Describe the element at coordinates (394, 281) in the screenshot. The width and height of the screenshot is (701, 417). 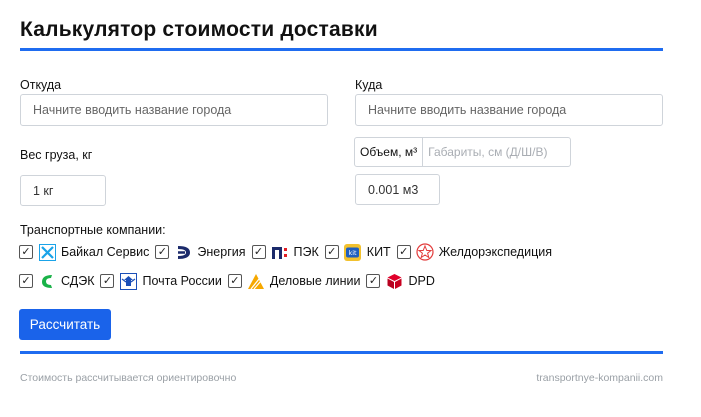
I see `dpd-logo-icon` at that location.